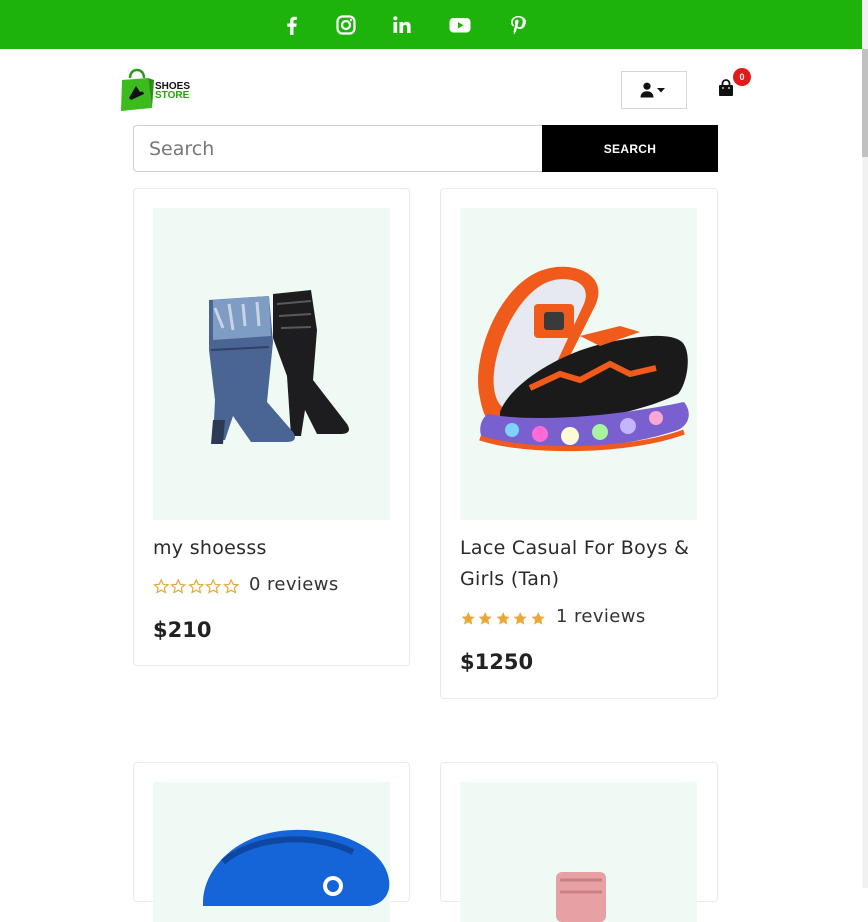  What do you see at coordinates (402, 25) in the screenshot?
I see `linkedin-icon` at bounding box center [402, 25].